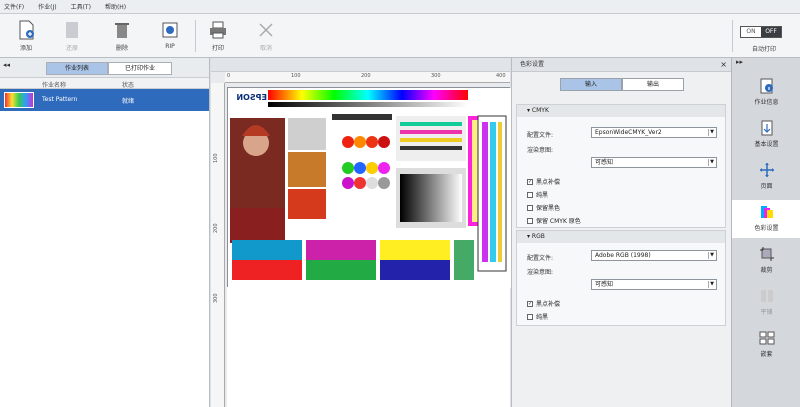 This screenshot has width=800, height=407. I want to click on cmyk-profile-label: 配置文件:, so click(540, 135).